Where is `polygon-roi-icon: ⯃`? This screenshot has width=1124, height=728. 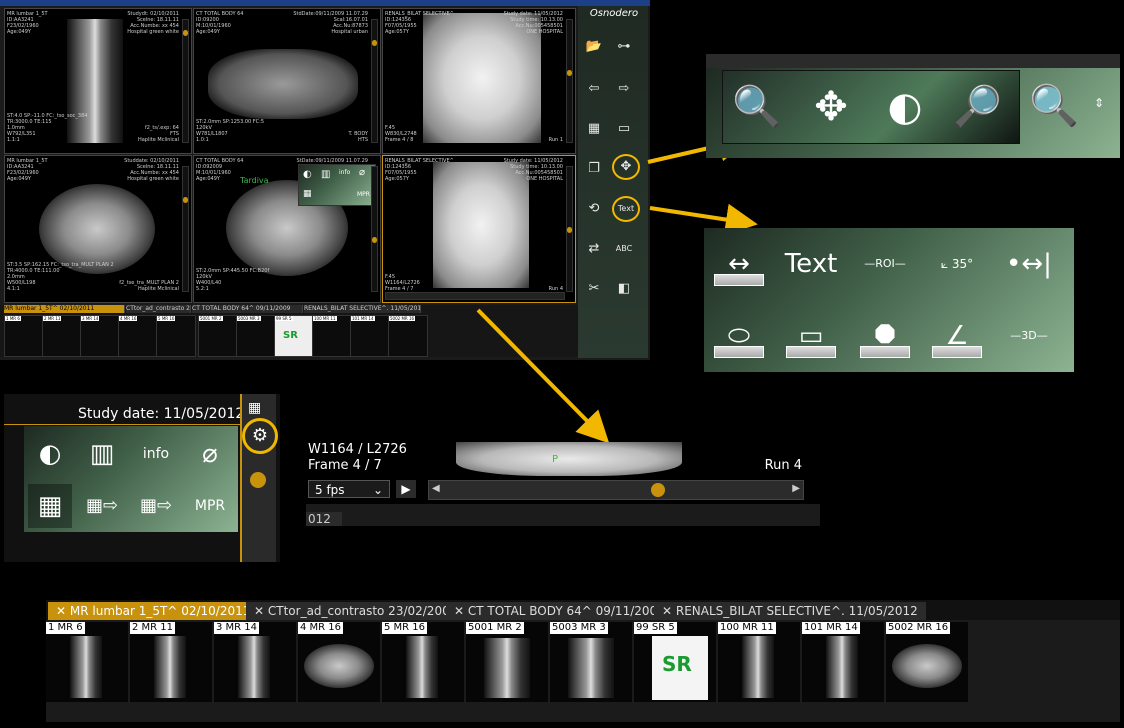
polygon-roi-icon: ⯃ is located at coordinates (885, 336).